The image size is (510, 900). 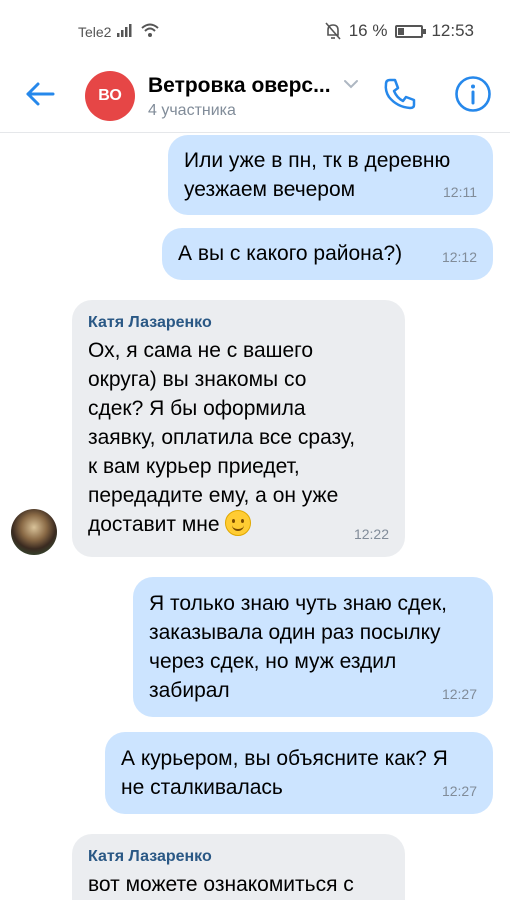 What do you see at coordinates (459, 257) in the screenshot?
I see `message-time: 12:12` at bounding box center [459, 257].